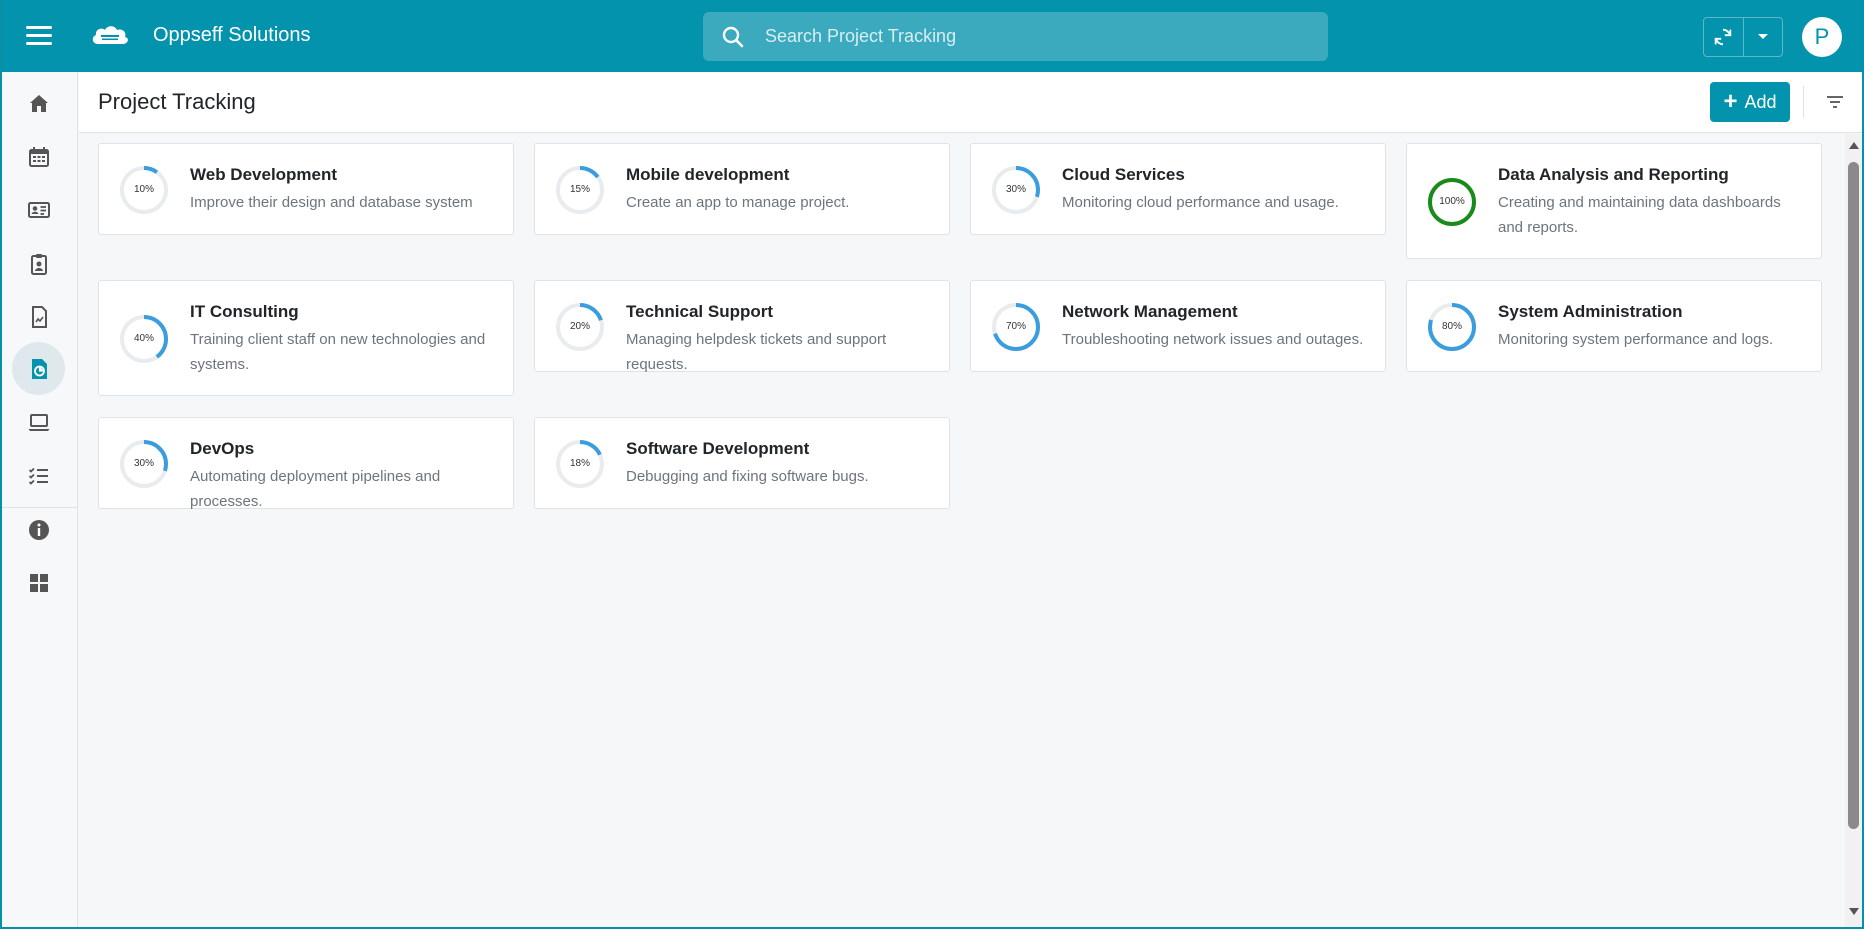 The height and width of the screenshot is (929, 1864). I want to click on add-button: + Add, so click(1750, 102).